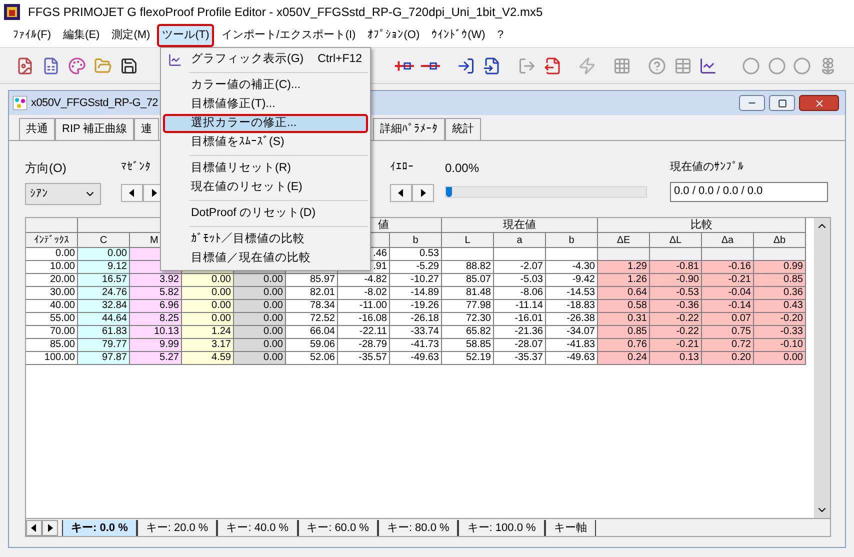  What do you see at coordinates (81, 35) in the screenshot?
I see `menu-bar-item: 編集(E)` at bounding box center [81, 35].